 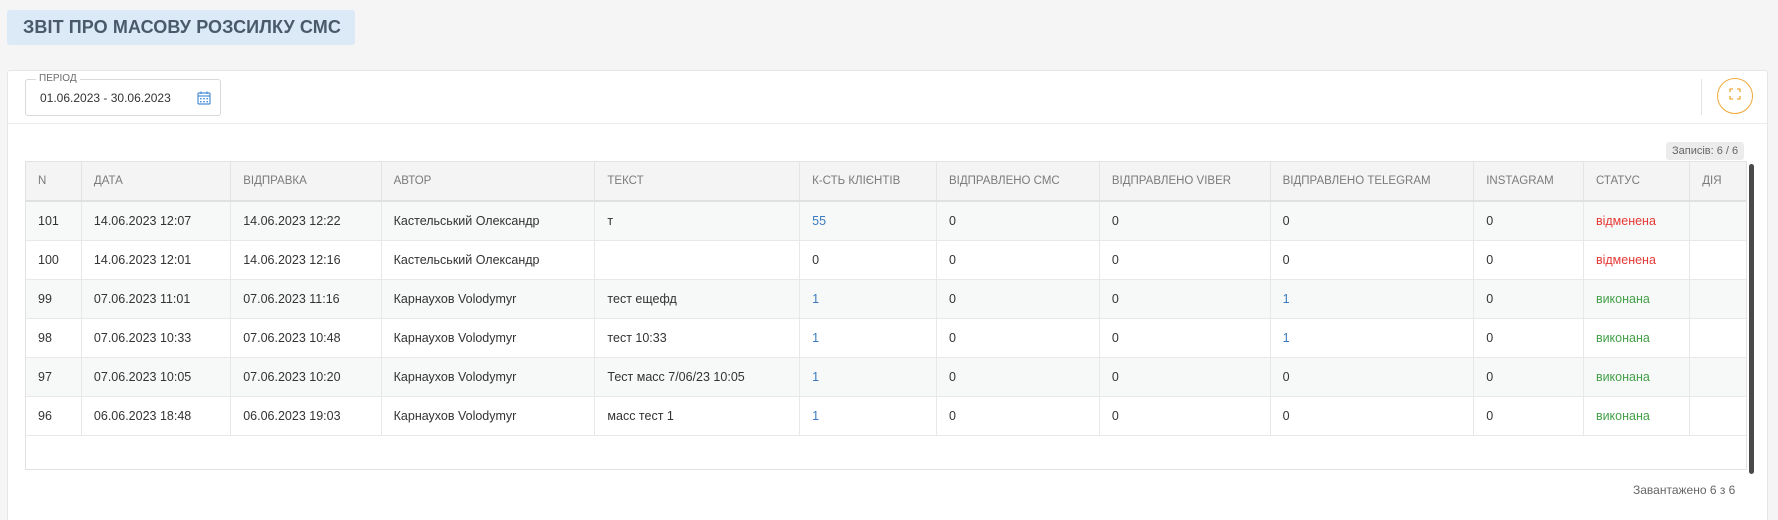 I want to click on fullscreen-button, so click(x=1735, y=96).